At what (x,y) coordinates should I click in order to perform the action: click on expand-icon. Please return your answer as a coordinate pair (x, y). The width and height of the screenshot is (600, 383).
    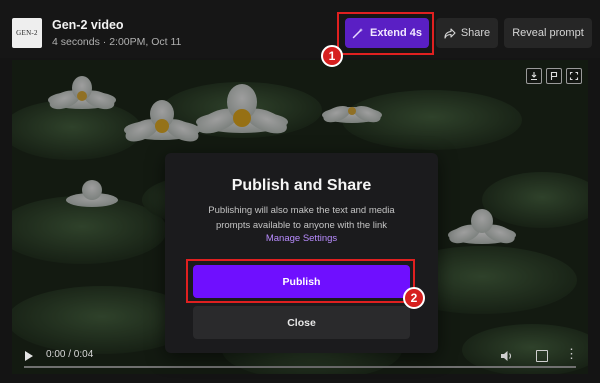
    Looking at the image, I should click on (574, 76).